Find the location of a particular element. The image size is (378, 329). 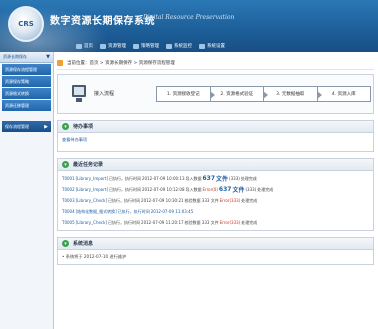

sidebar-header-label: 资源长期保存 is located at coordinates (15, 56).